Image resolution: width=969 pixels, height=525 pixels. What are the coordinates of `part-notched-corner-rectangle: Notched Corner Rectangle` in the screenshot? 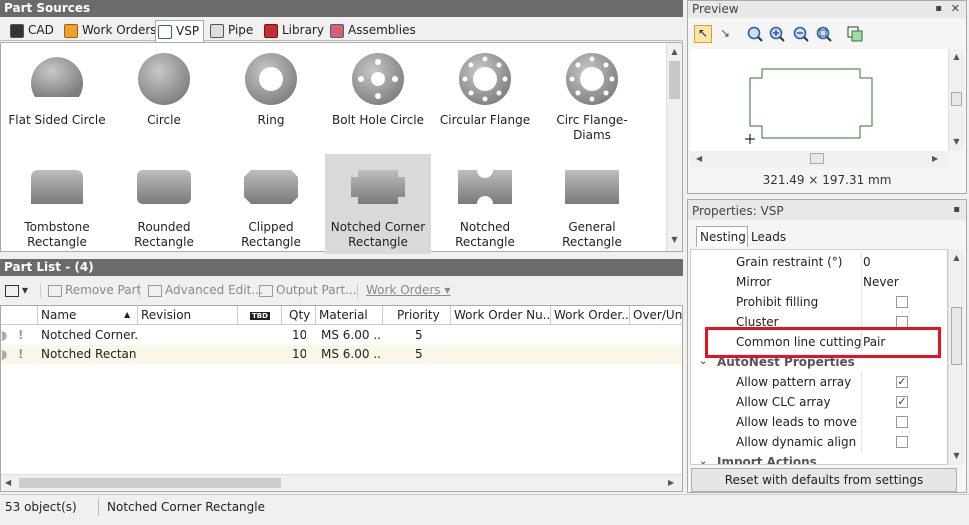 It's located at (378, 204).